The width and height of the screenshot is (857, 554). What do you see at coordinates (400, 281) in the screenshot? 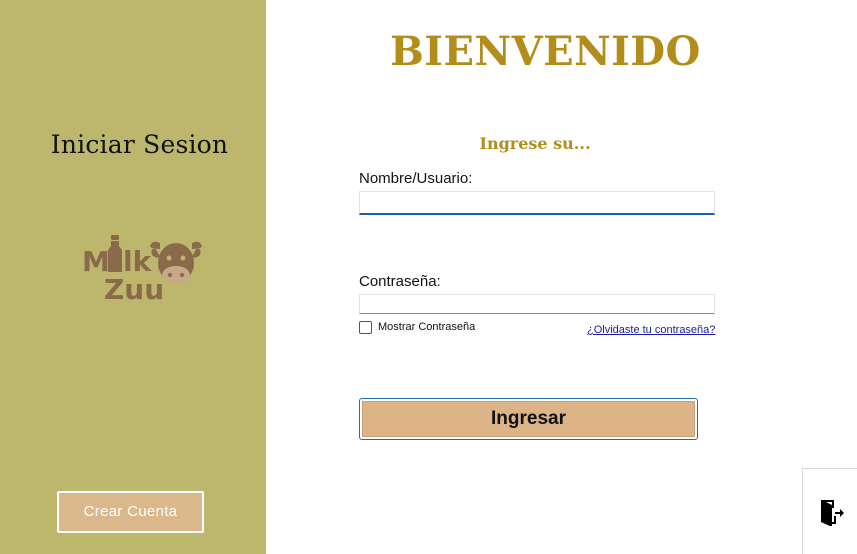
I see `password-label: Contraseña:` at bounding box center [400, 281].